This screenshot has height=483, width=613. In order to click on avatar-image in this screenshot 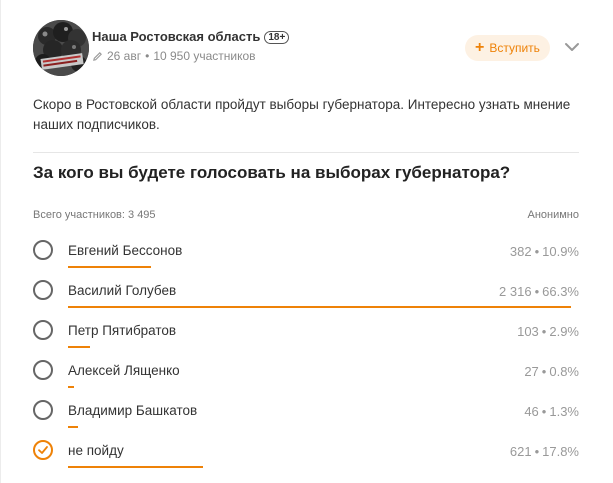, I will do `click(61, 48)`.